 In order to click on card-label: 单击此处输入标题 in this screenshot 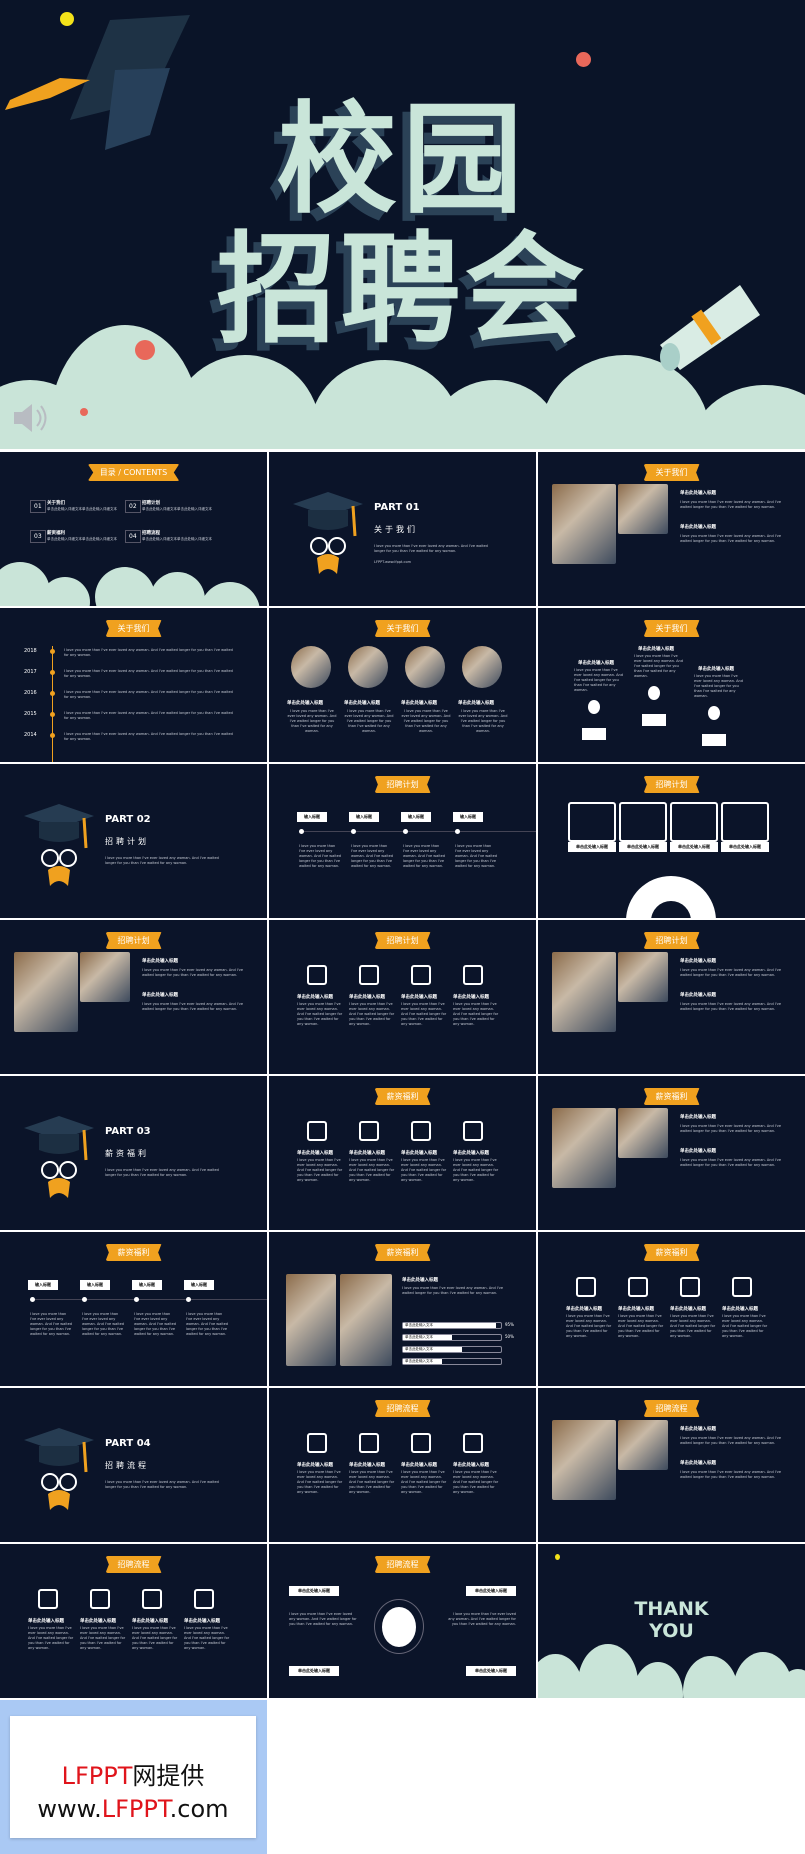, I will do `click(643, 847)`.